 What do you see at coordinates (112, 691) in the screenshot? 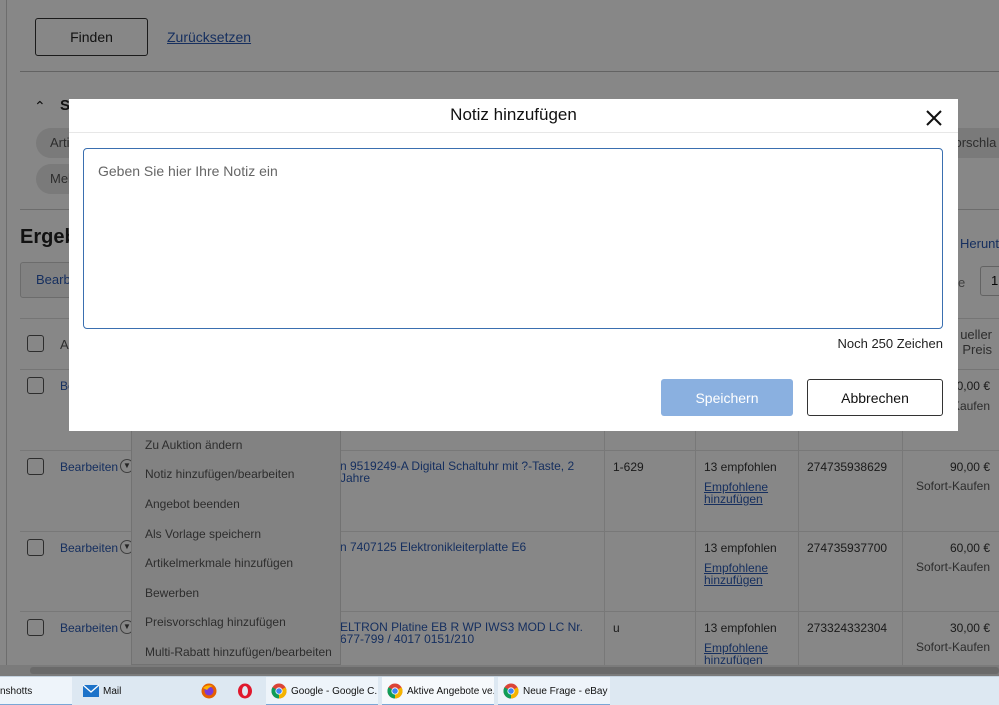
I see `taskbar-label: Mail` at bounding box center [112, 691].